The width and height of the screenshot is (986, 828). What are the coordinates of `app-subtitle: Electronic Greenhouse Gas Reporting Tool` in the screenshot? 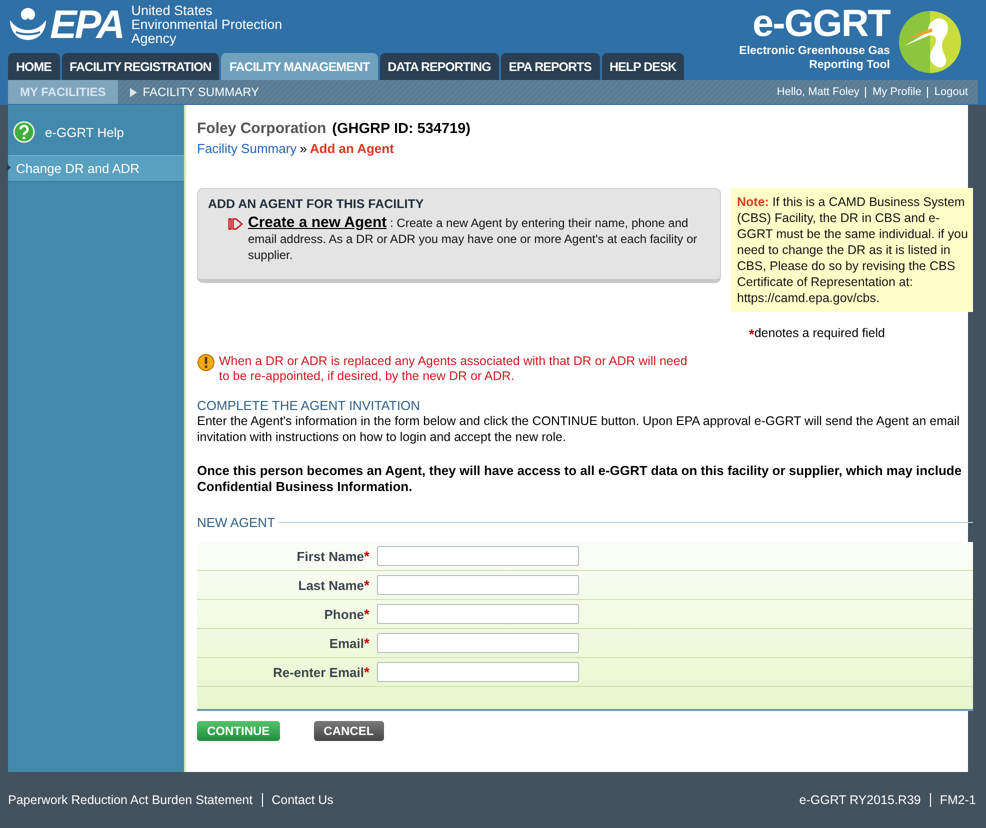 It's located at (814, 58).